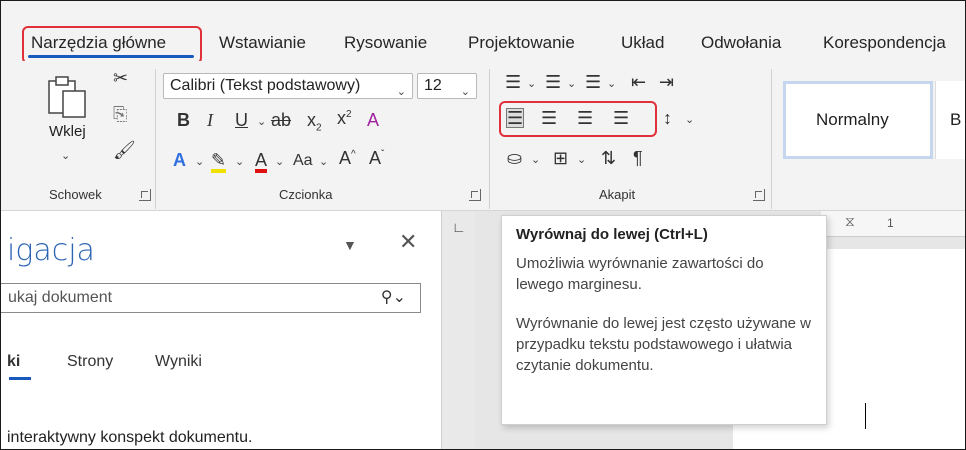  Describe the element at coordinates (179, 160) in the screenshot. I see `text-effects-icon: A` at that location.